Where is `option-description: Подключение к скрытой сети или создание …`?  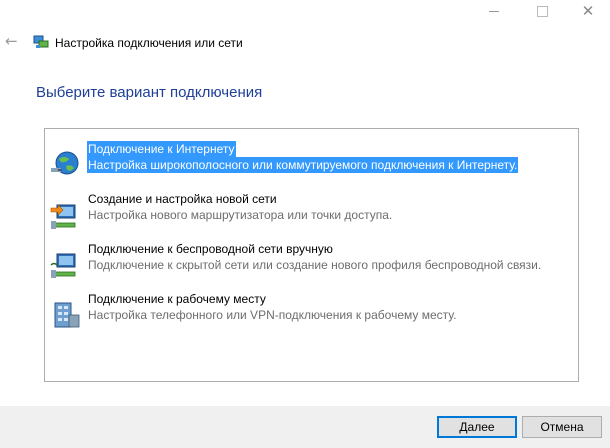 option-description: Подключение к скрытой сети или создание … is located at coordinates (315, 265).